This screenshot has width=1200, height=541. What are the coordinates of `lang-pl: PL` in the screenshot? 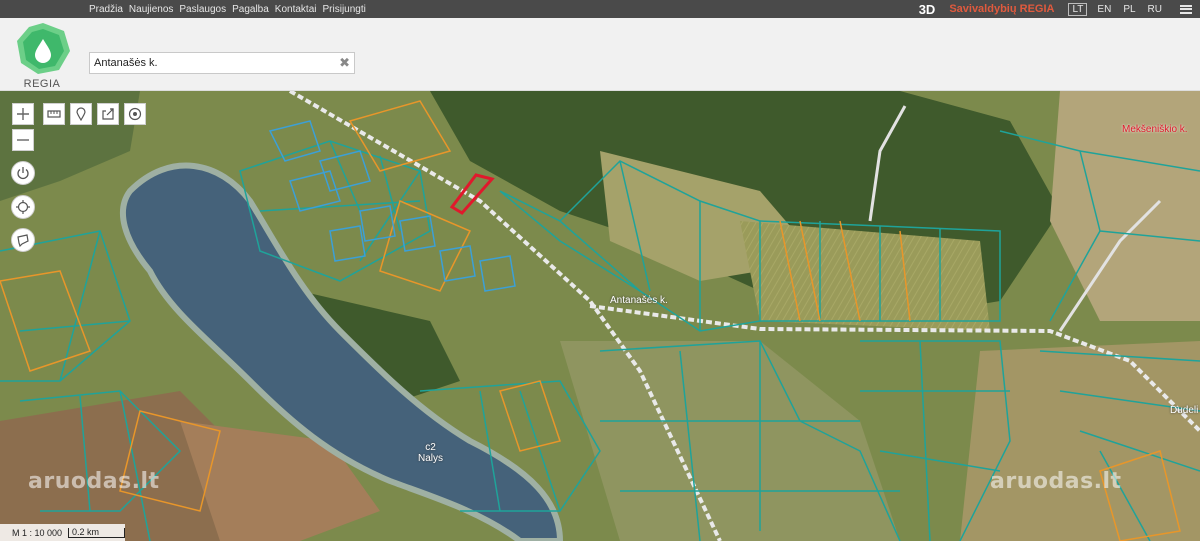 It's located at (1129, 9).